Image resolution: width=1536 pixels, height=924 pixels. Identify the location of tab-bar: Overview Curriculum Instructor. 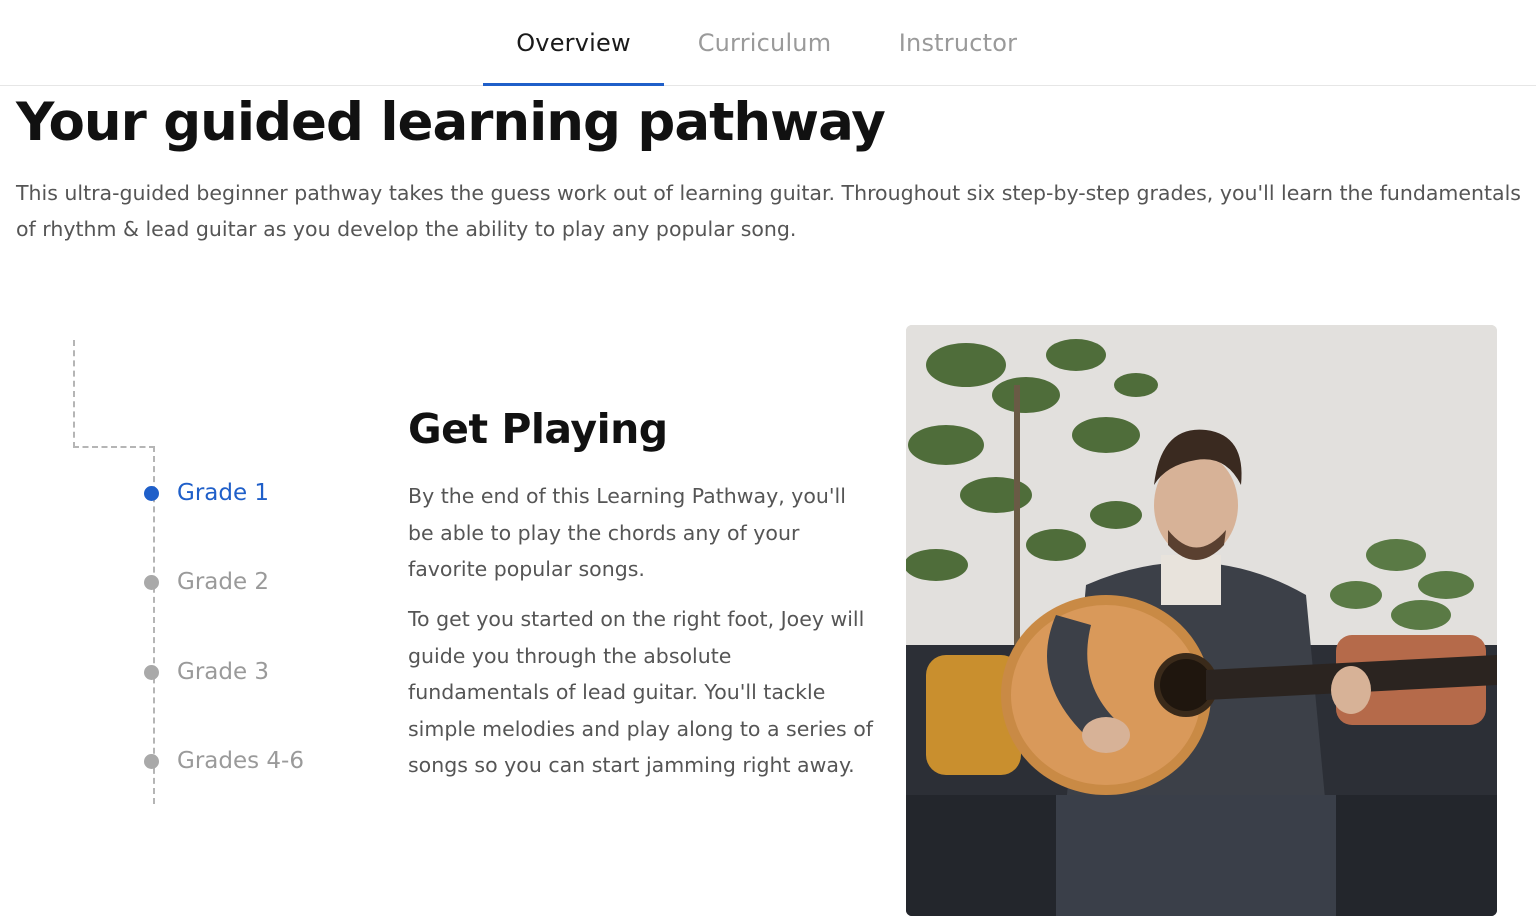
(768, 43).